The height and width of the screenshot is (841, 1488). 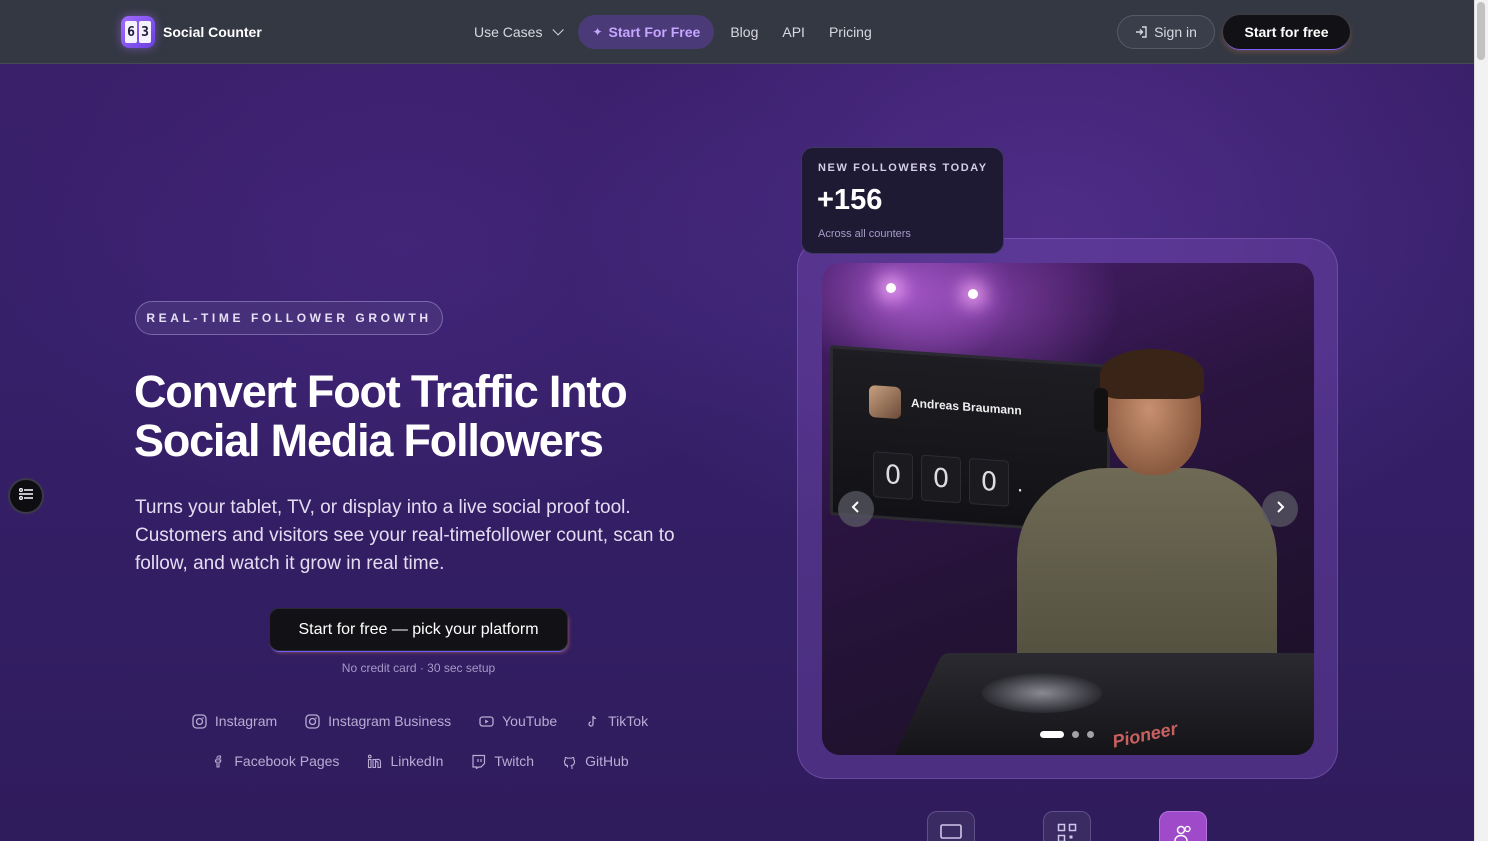 What do you see at coordinates (486, 721) in the screenshot?
I see `youtube-icon` at bounding box center [486, 721].